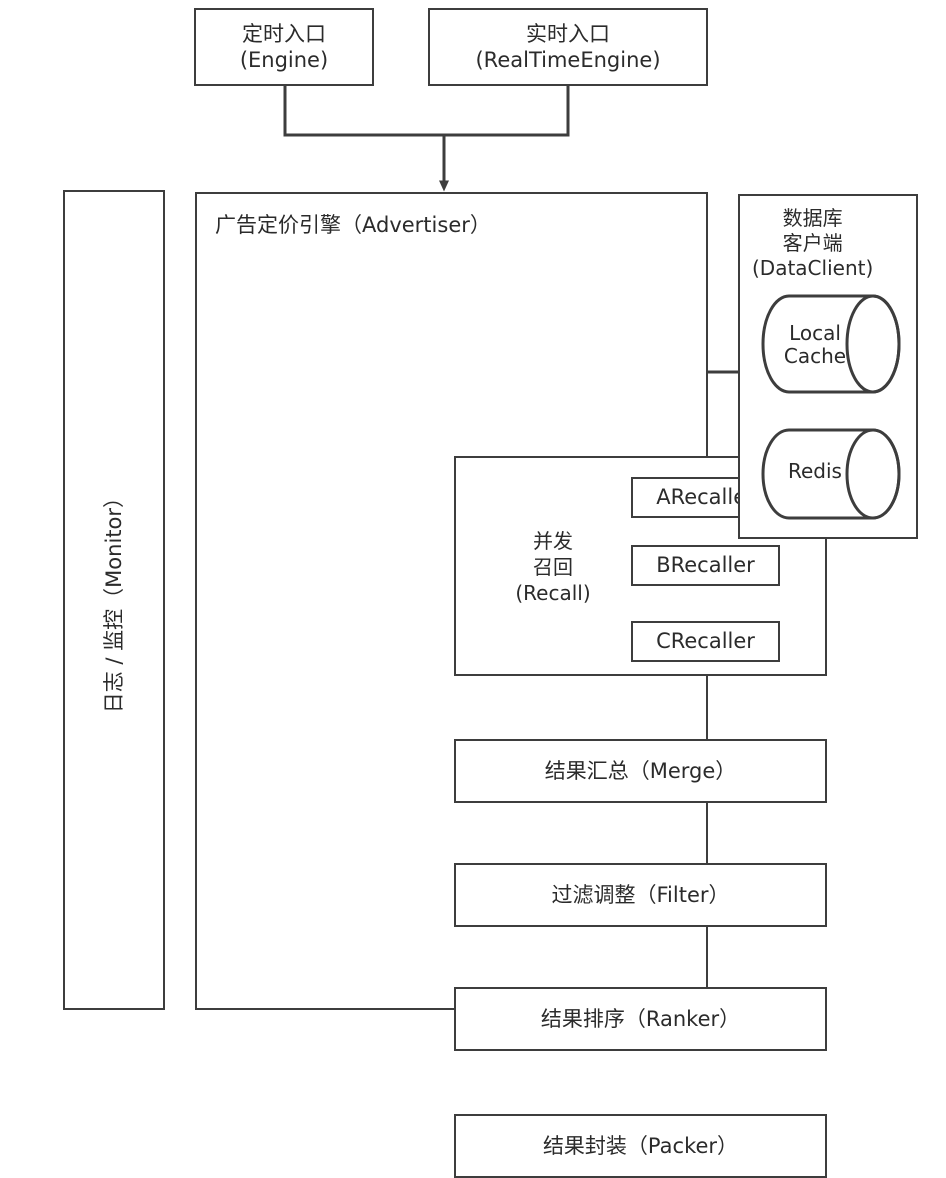  I want to click on node-realtime-entry-label: 实时入口 (RealTimeEngine), so click(568, 46).